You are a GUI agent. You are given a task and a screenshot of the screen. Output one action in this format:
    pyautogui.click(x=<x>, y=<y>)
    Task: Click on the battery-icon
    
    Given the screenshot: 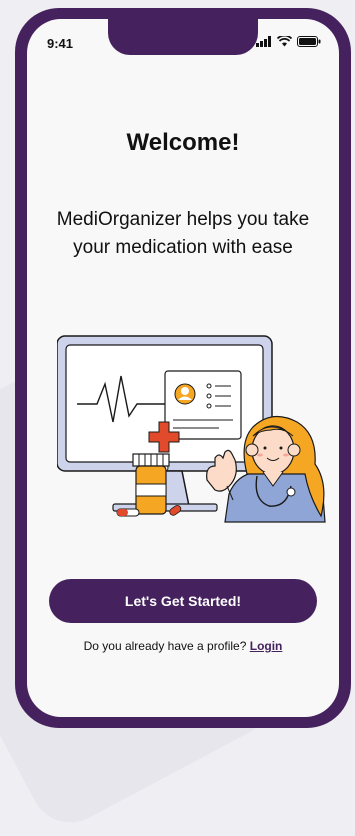 What is the action you would take?
    pyautogui.click(x=309, y=41)
    